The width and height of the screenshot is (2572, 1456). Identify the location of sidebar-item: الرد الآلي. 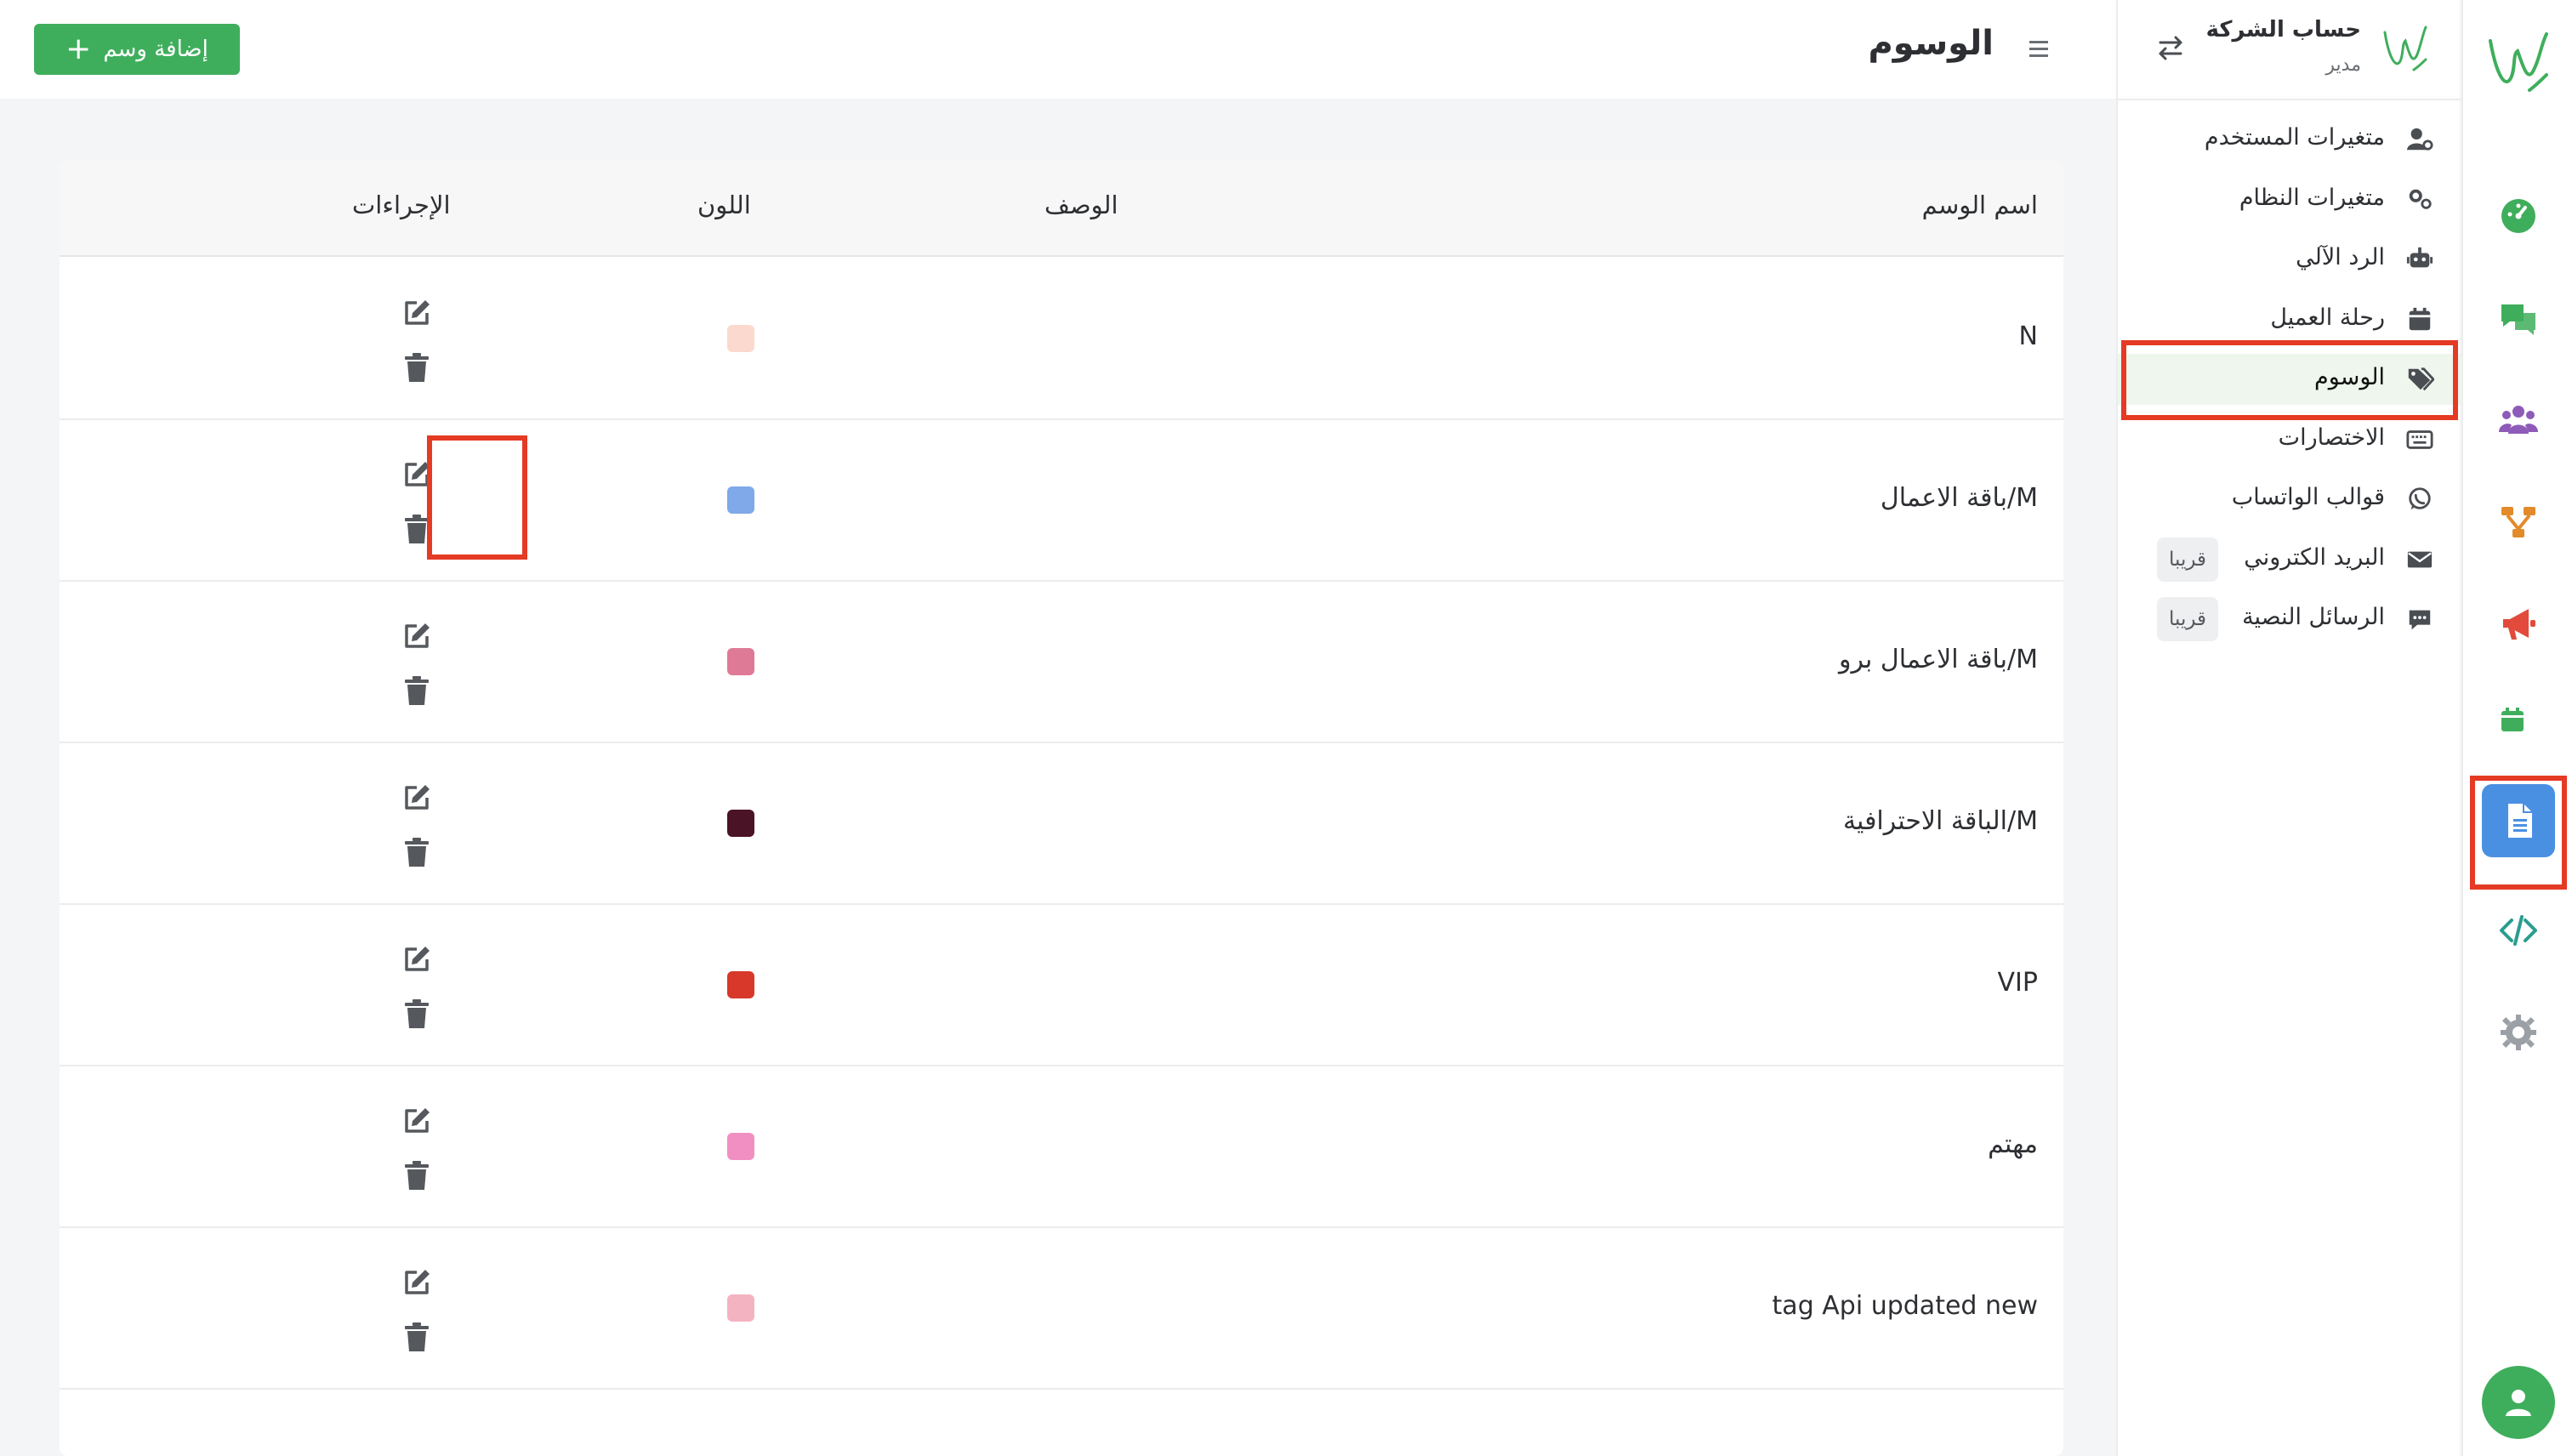
(2290, 259).